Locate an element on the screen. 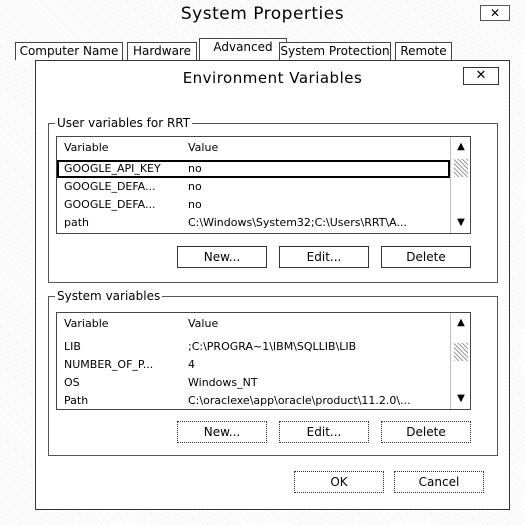 Image resolution: width=525 pixels, height=525 pixels. system-properties-title: System Properties is located at coordinates (262, 14).